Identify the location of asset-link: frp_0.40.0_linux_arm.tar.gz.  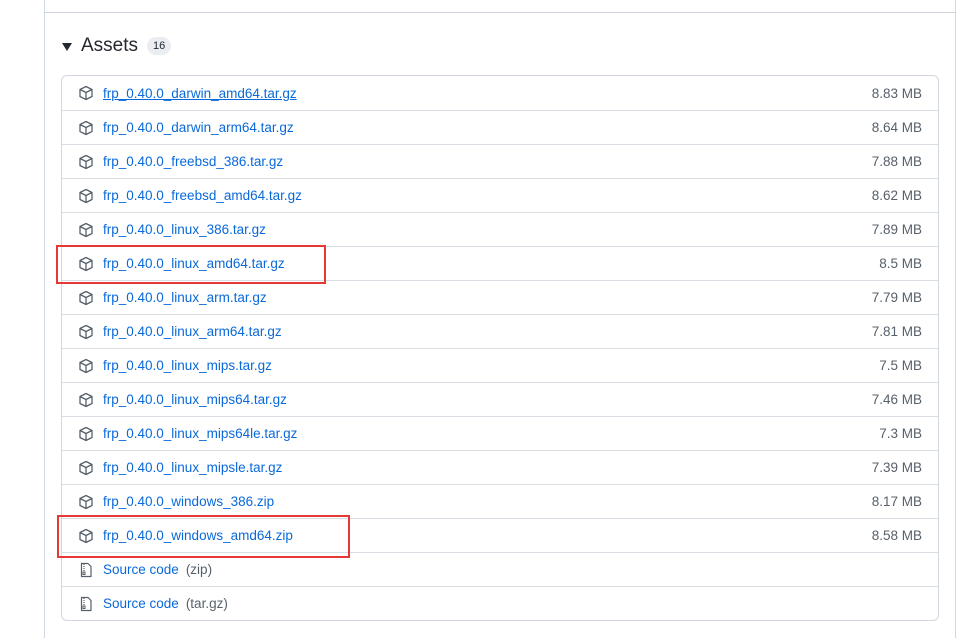
(185, 297).